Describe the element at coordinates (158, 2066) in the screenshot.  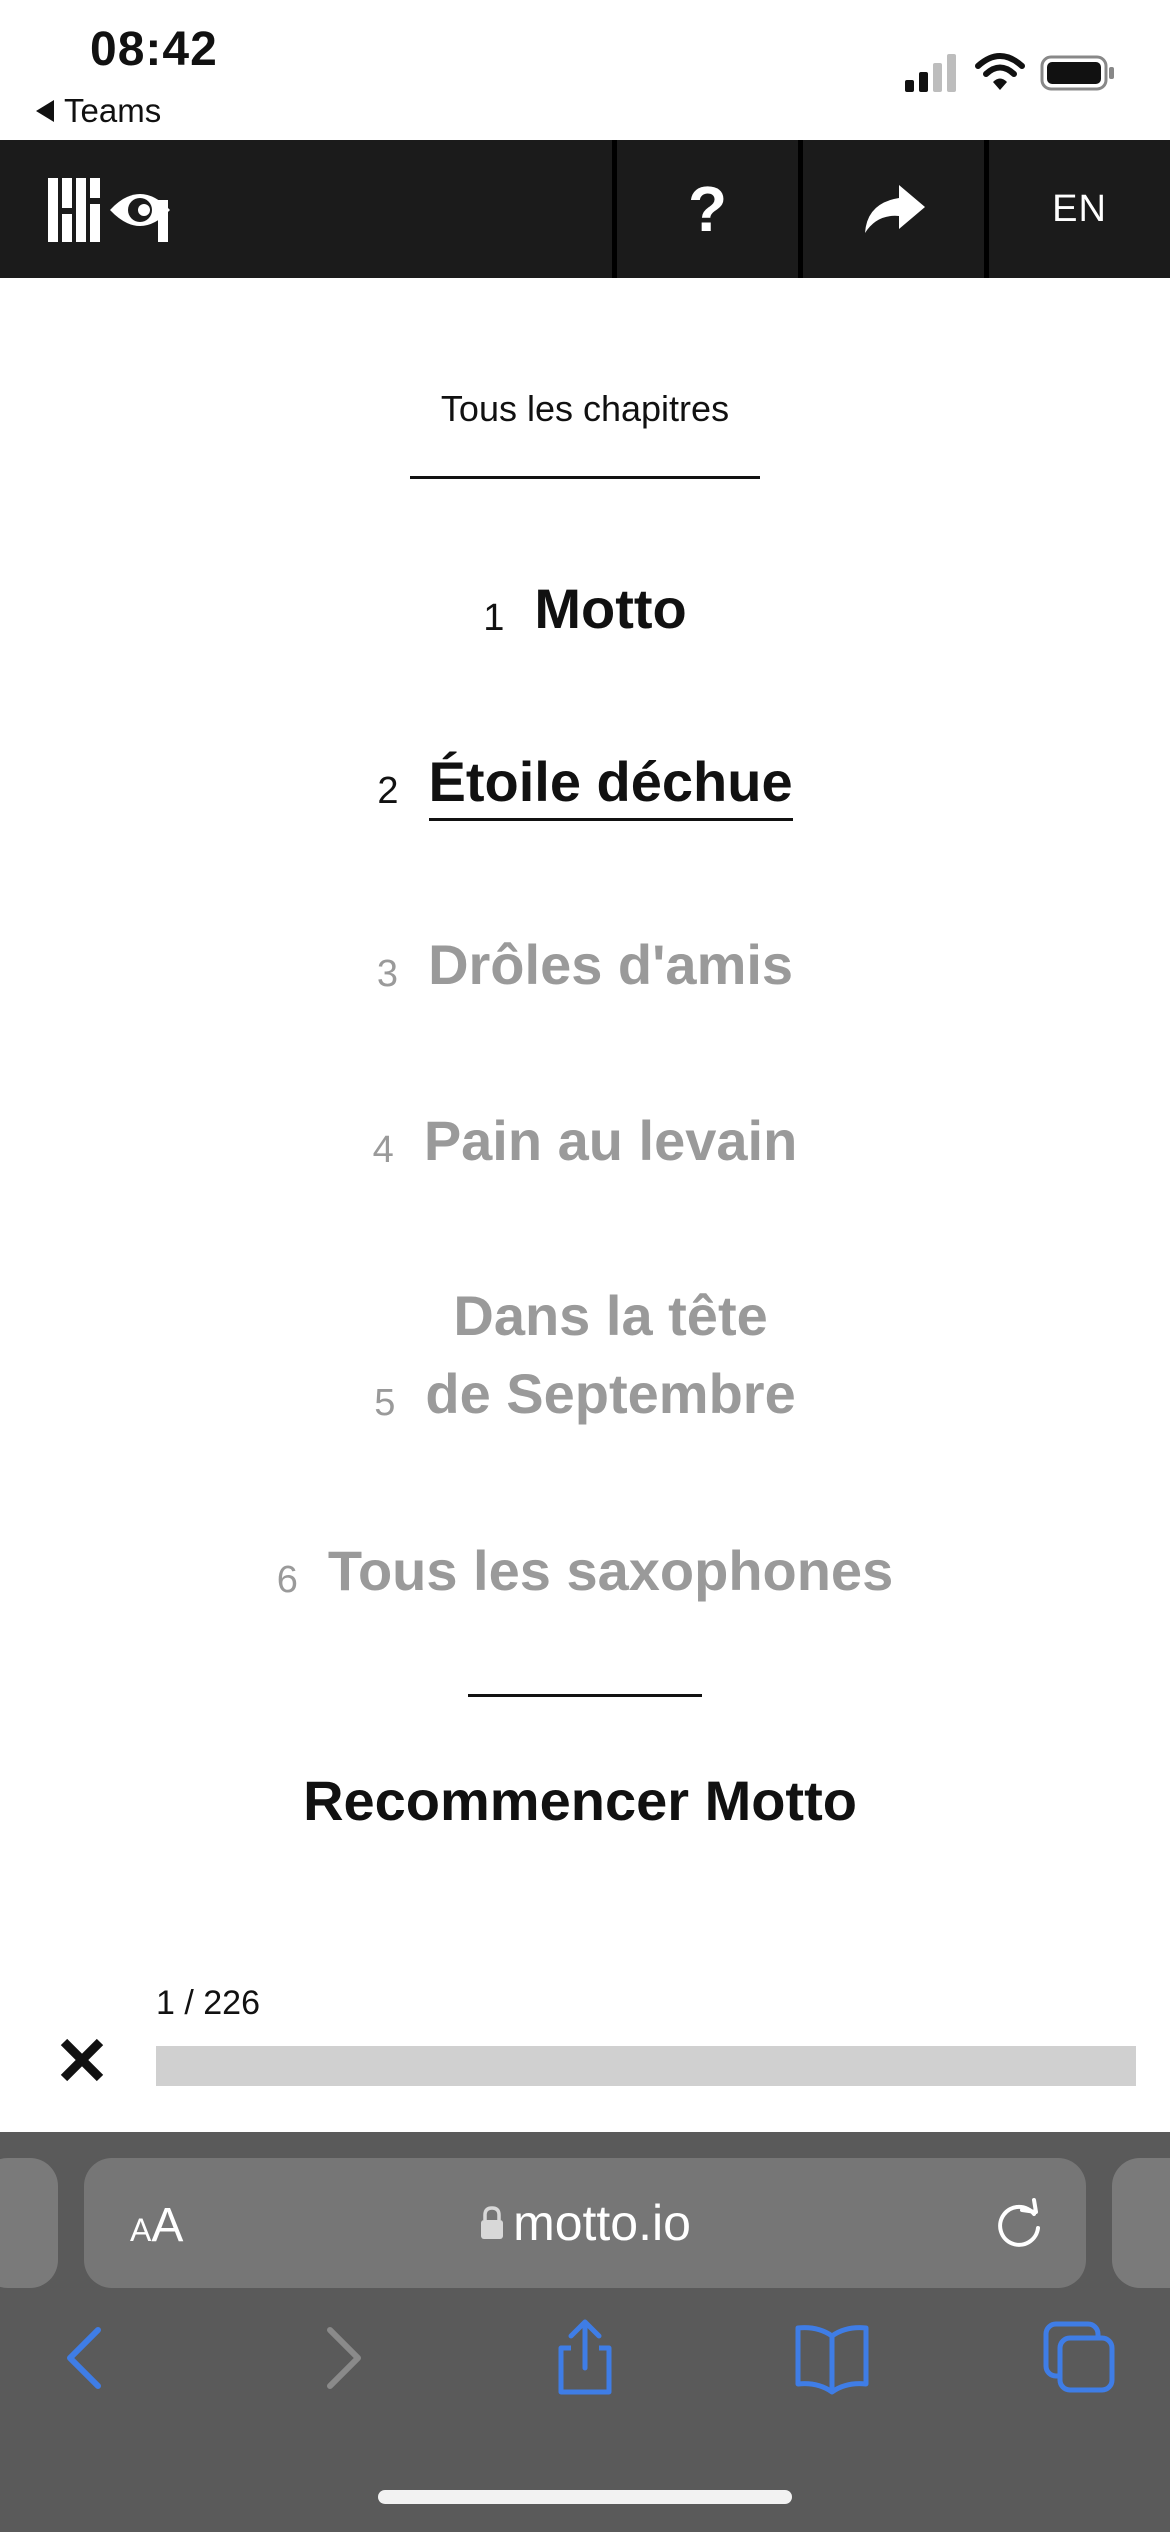
I see `progress-bar-fill` at that location.